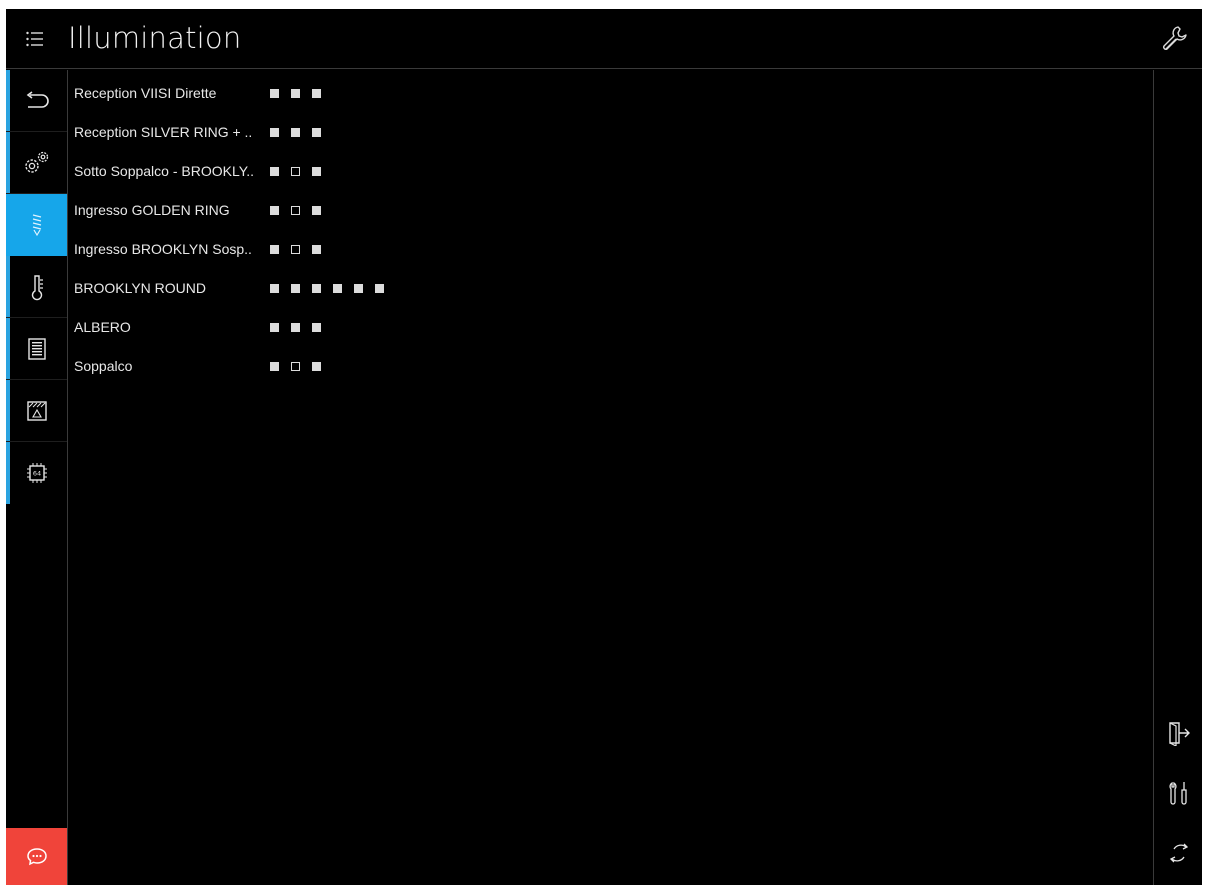  I want to click on keypad-icon, so click(36, 349).